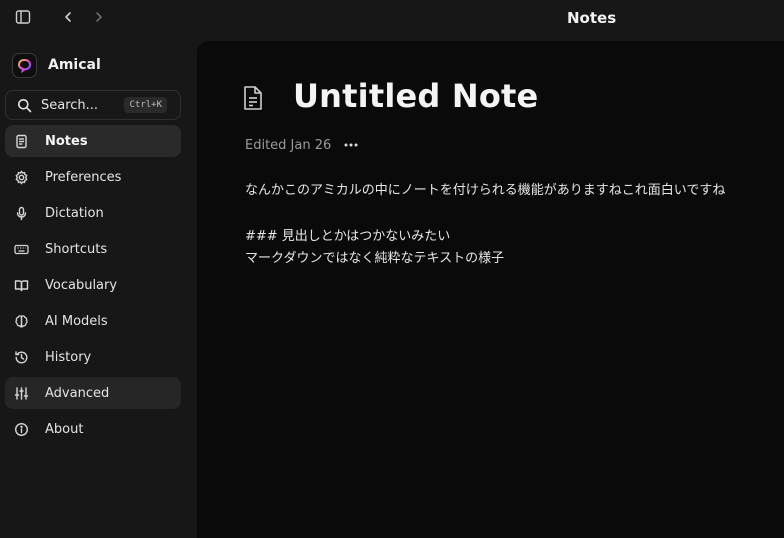 The height and width of the screenshot is (538, 784). I want to click on sliders-icon, so click(21, 393).